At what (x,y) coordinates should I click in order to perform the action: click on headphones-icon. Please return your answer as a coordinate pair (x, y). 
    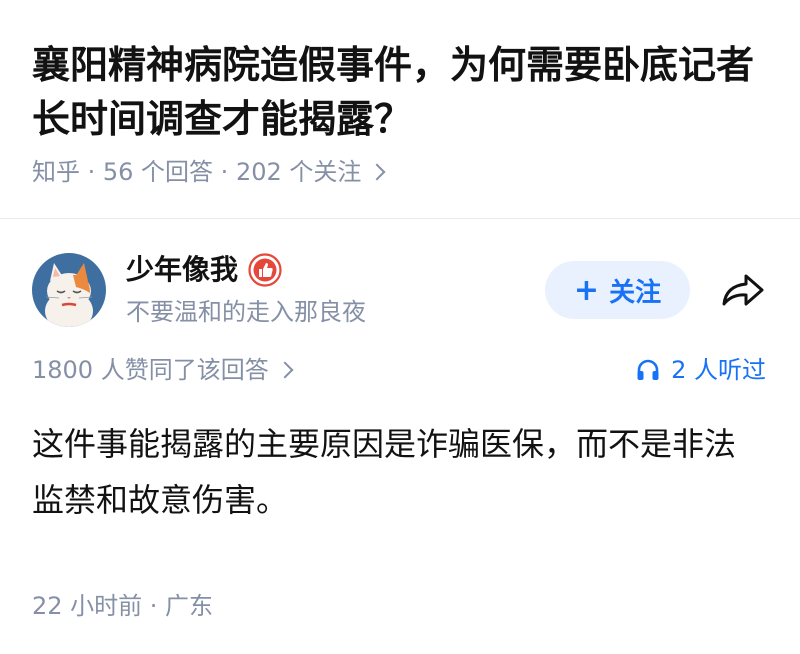
    Looking at the image, I should click on (648, 369).